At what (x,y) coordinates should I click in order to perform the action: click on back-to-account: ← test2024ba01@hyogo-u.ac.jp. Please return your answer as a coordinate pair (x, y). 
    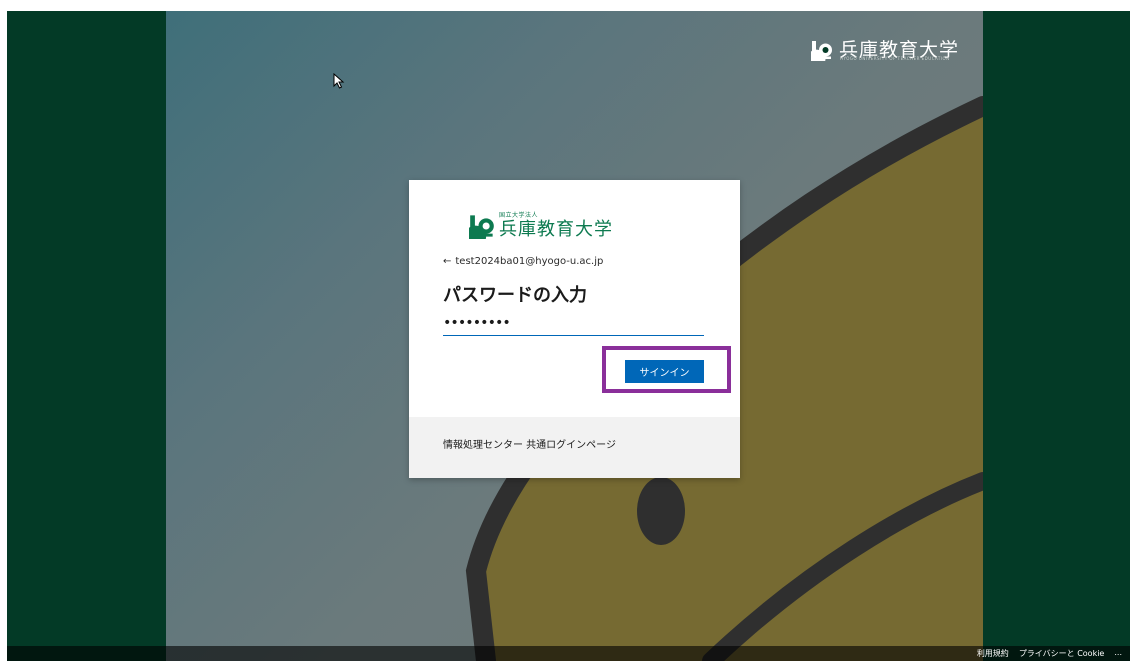
    Looking at the image, I should click on (523, 261).